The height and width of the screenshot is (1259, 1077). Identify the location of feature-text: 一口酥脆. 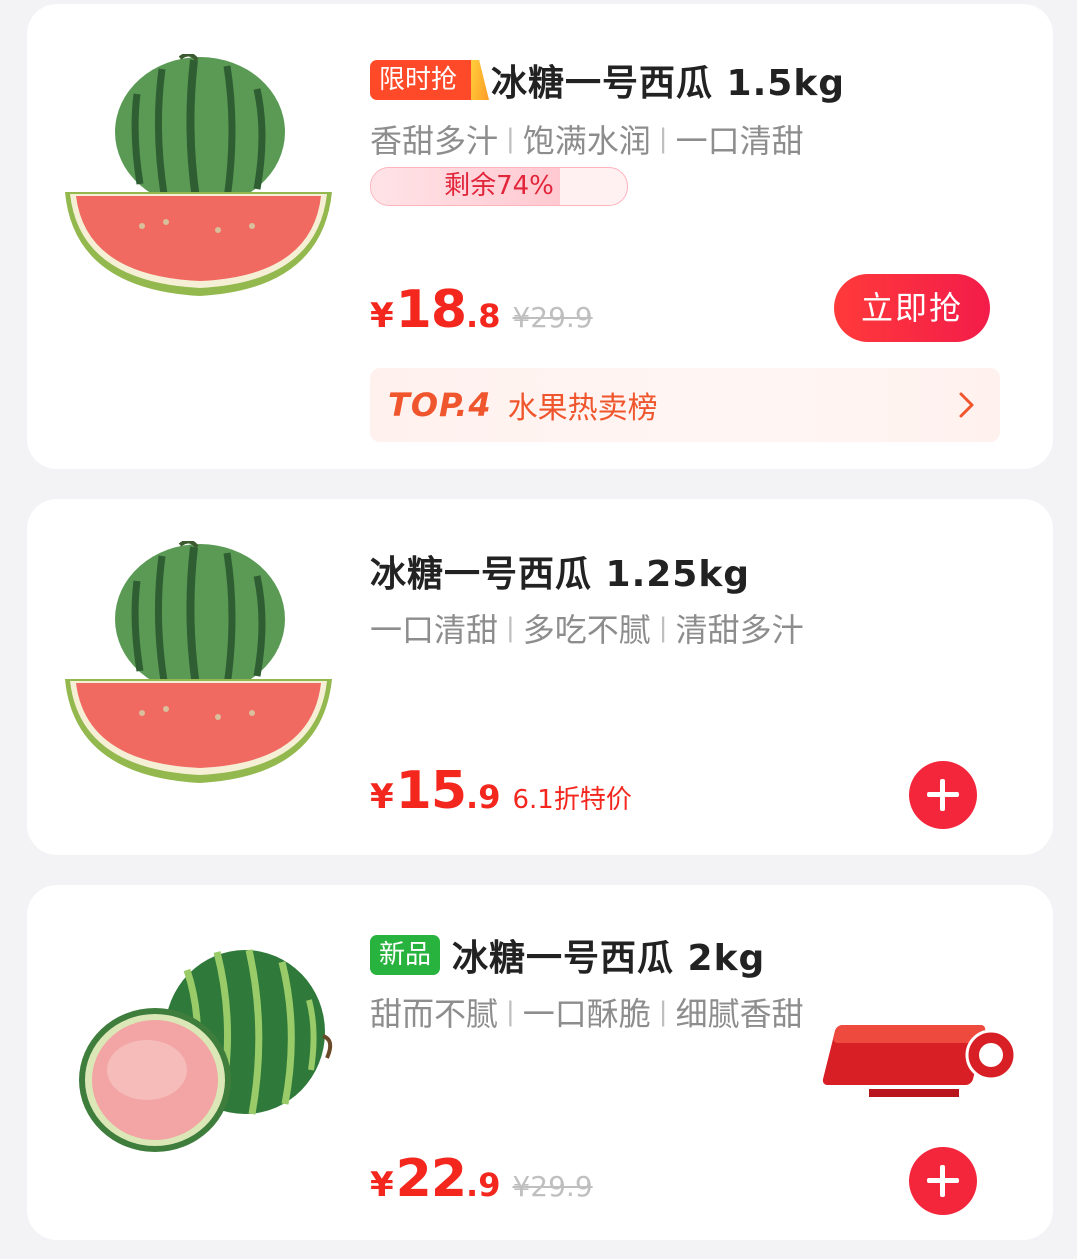
(586, 1014).